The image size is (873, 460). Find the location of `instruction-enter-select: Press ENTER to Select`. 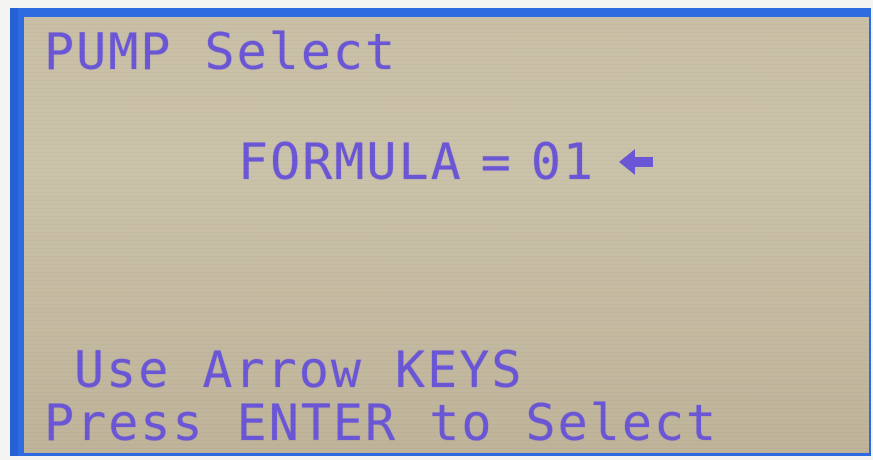

instruction-enter-select: Press ENTER to Select is located at coordinates (381, 423).